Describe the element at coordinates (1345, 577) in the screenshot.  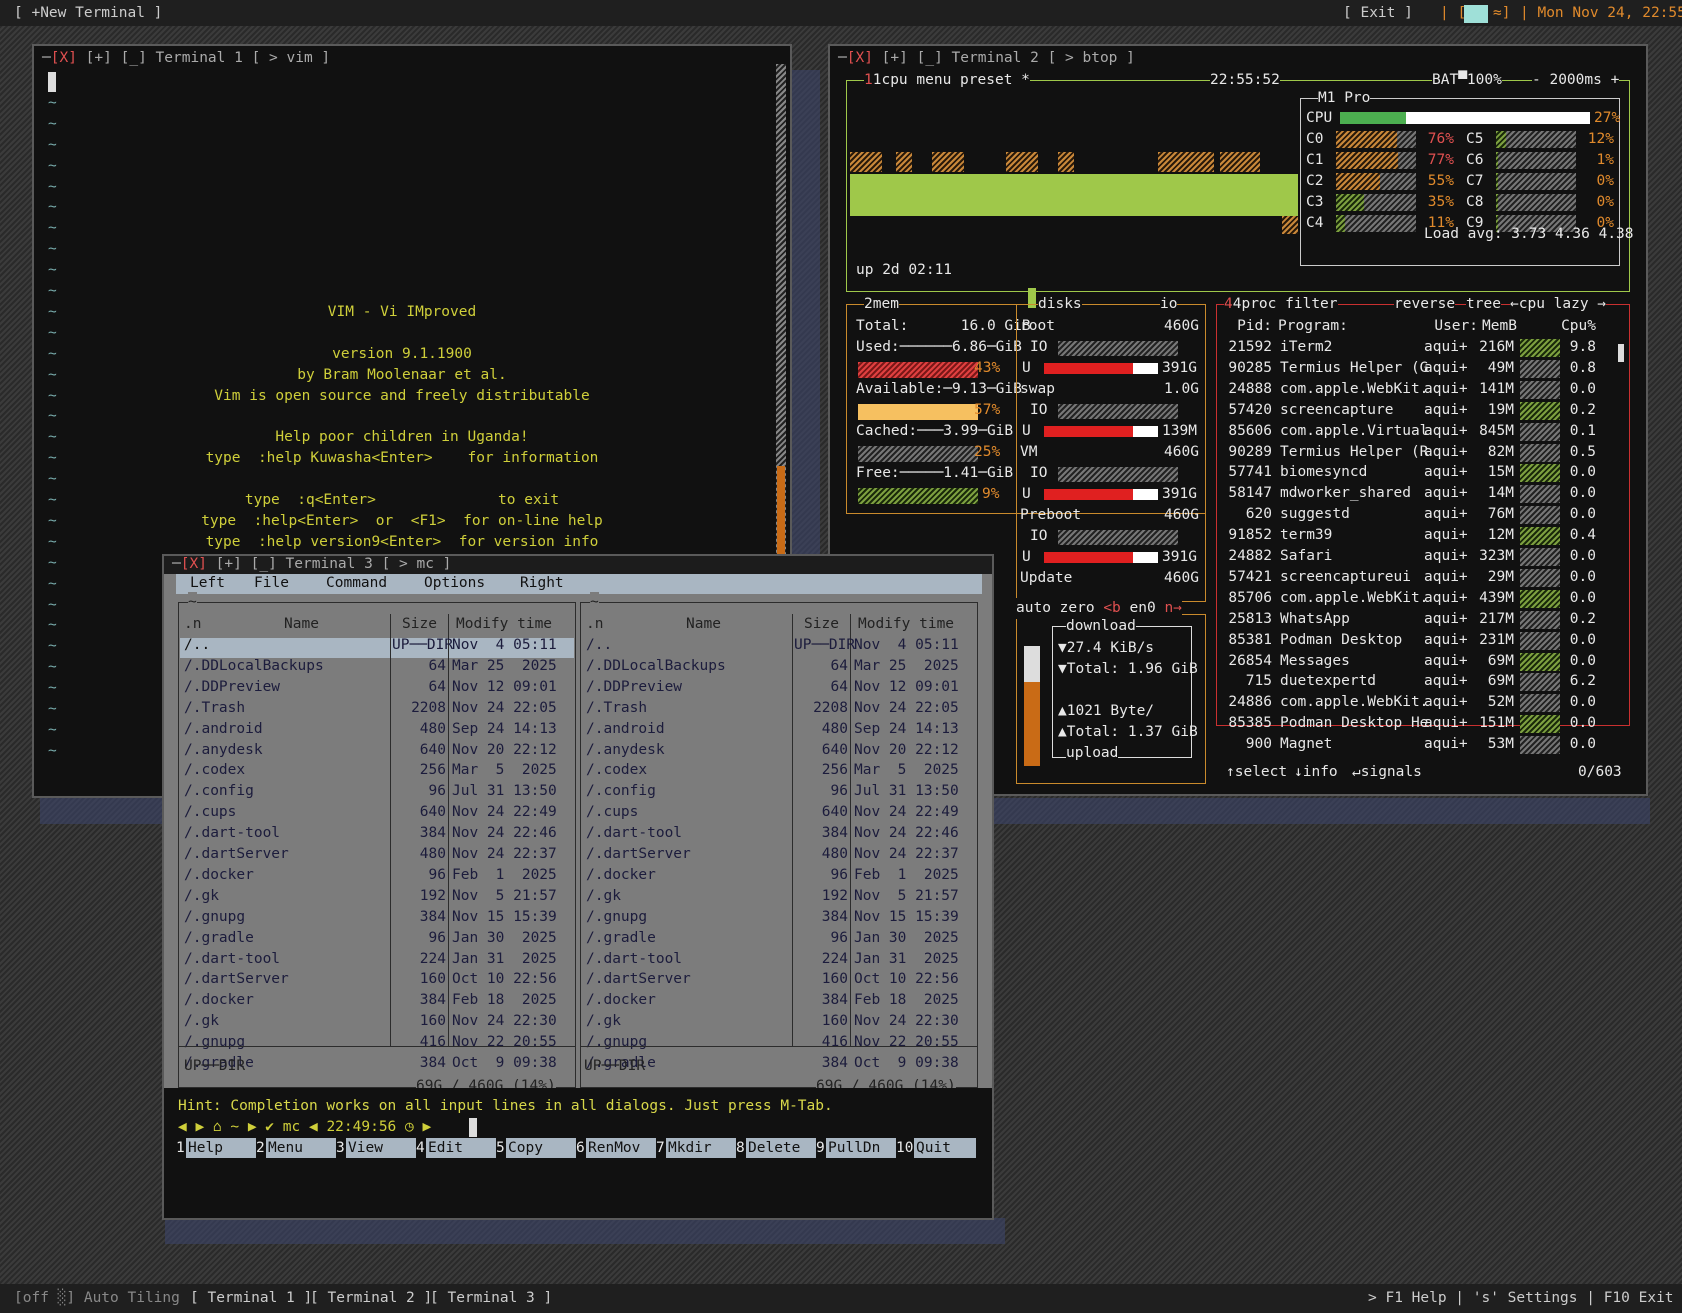
I see `proc-program: screencaptureui` at that location.